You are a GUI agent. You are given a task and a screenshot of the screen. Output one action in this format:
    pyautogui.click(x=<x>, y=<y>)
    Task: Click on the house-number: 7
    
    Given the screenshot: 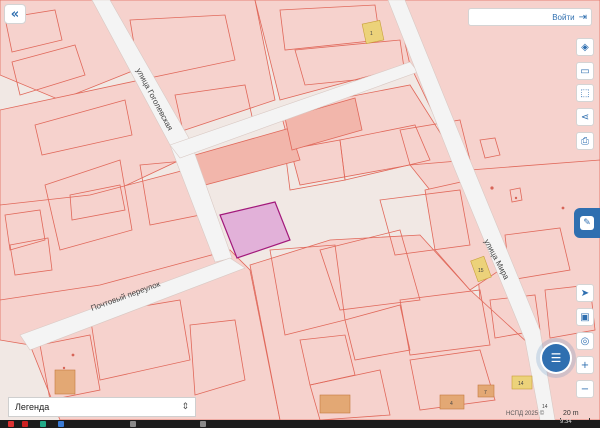 What is the action you would take?
    pyautogui.click(x=485, y=393)
    